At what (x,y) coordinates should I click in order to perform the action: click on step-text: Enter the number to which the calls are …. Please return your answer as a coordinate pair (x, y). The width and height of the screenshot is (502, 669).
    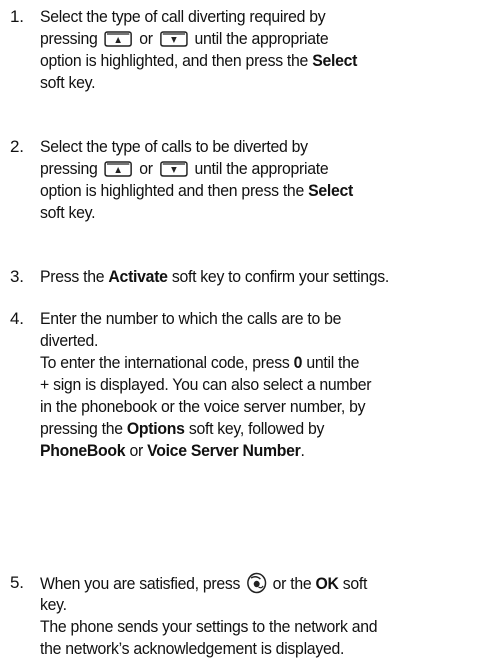
    Looking at the image, I should click on (206, 384).